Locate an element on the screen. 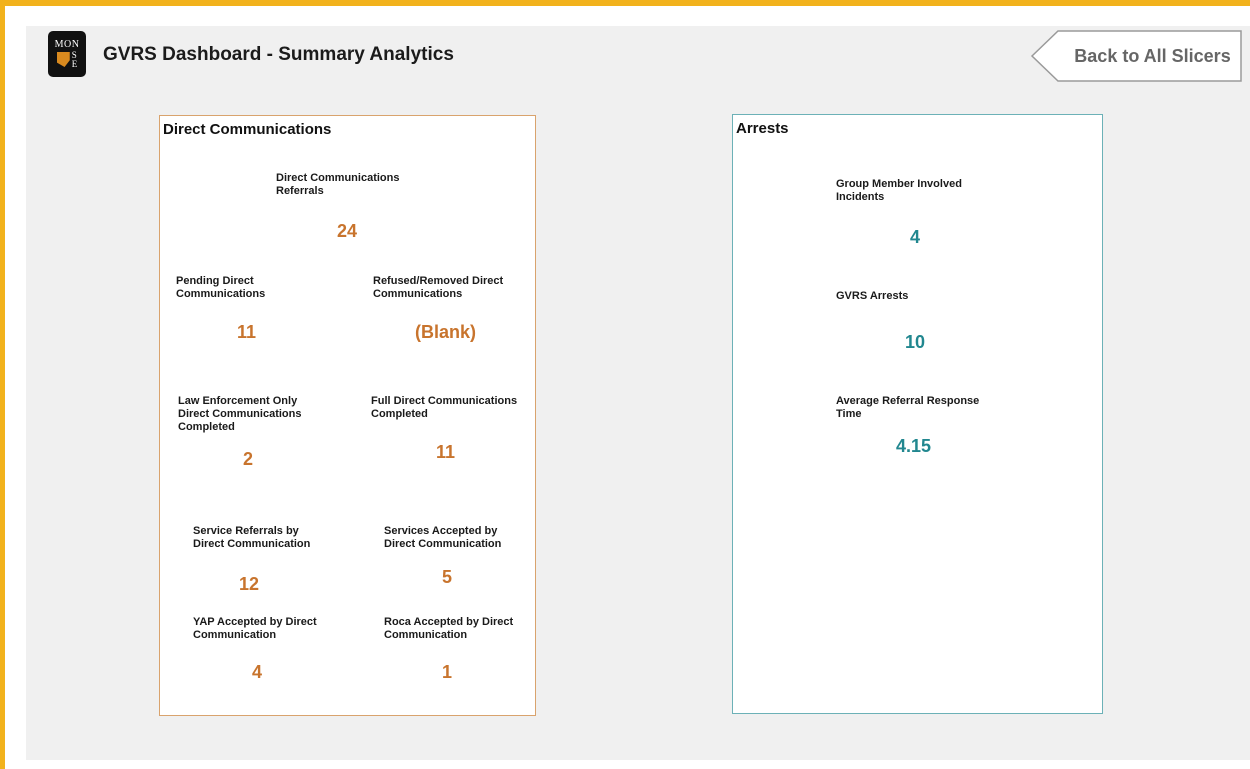 This screenshot has width=1250, height=769. left-accent-border is located at coordinates (2, 384).